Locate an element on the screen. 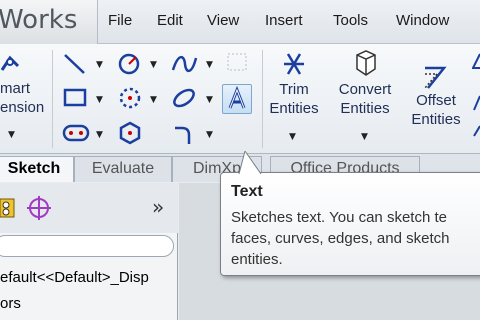  rectangle-icon is located at coordinates (75, 98).